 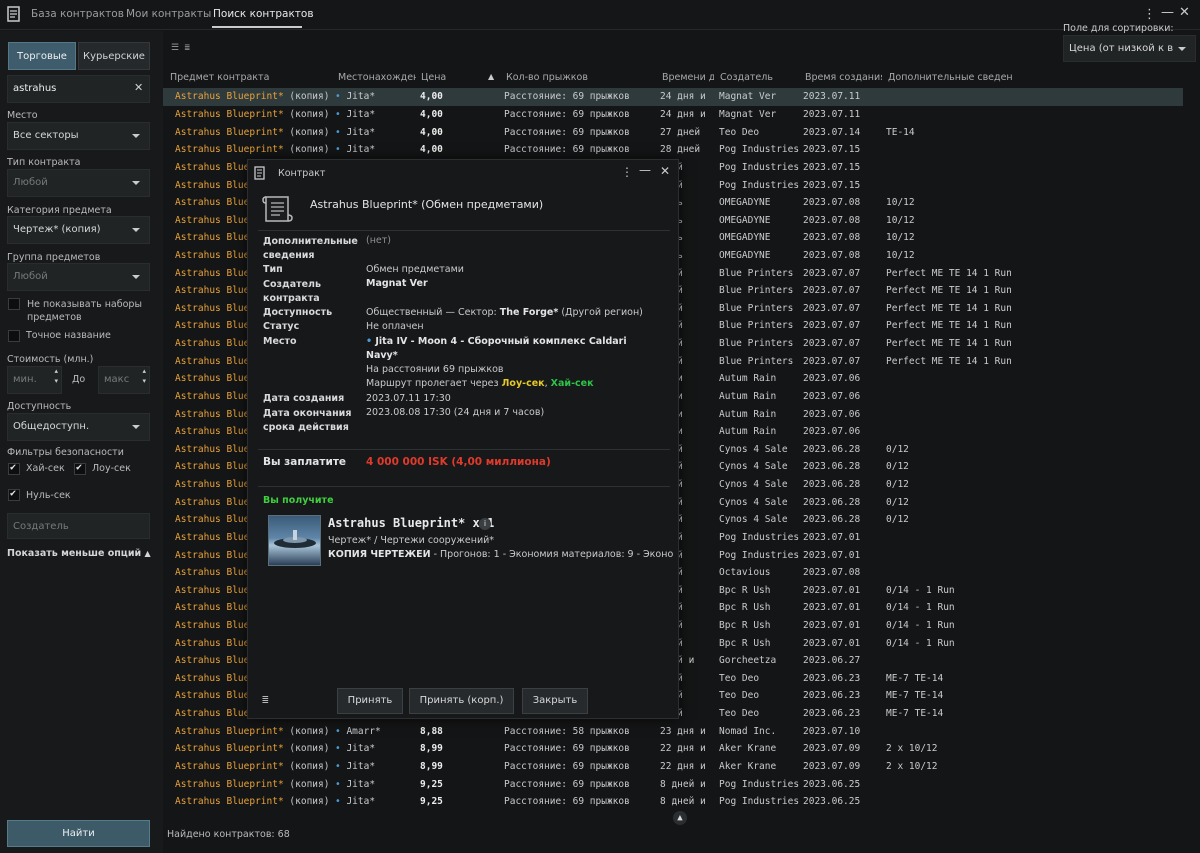 What do you see at coordinates (1184, 12) in the screenshot?
I see `close-icon: ✕` at bounding box center [1184, 12].